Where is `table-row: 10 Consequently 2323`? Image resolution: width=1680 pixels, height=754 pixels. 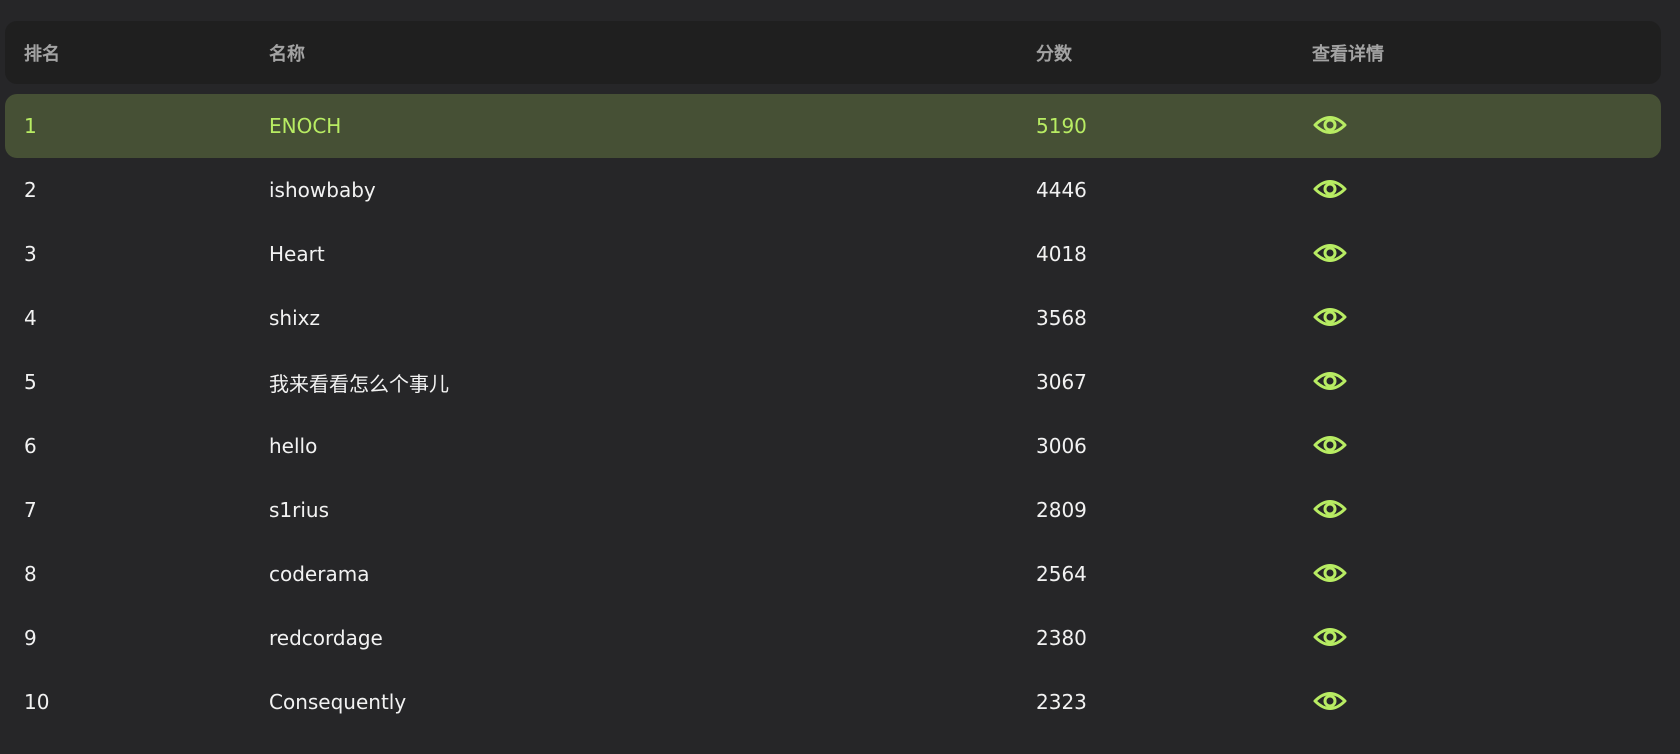 table-row: 10 Consequently 2323 is located at coordinates (833, 702).